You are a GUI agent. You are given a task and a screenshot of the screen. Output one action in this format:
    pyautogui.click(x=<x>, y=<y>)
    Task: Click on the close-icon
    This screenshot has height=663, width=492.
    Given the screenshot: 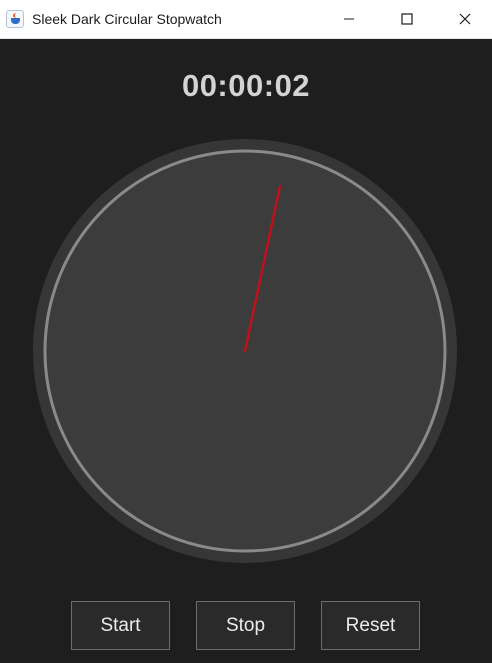 What is the action you would take?
    pyautogui.click(x=465, y=19)
    